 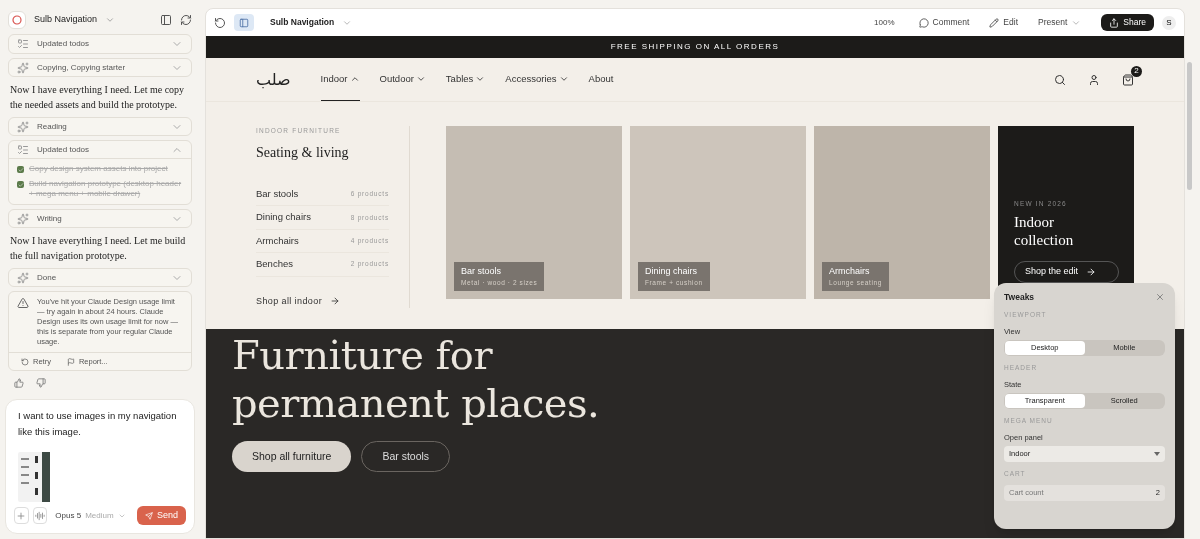 What do you see at coordinates (465, 79) in the screenshot?
I see `nav-item: Tables` at bounding box center [465, 79].